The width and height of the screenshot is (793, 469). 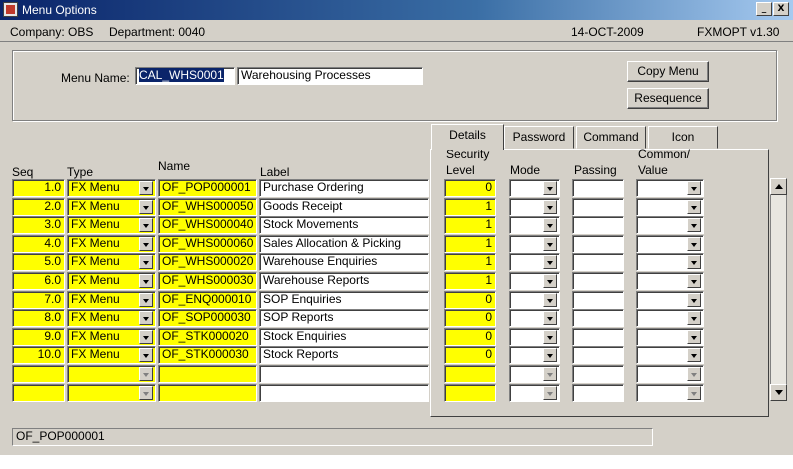 What do you see at coordinates (207, 188) in the screenshot?
I see `name-cell: OF_POP000001` at bounding box center [207, 188].